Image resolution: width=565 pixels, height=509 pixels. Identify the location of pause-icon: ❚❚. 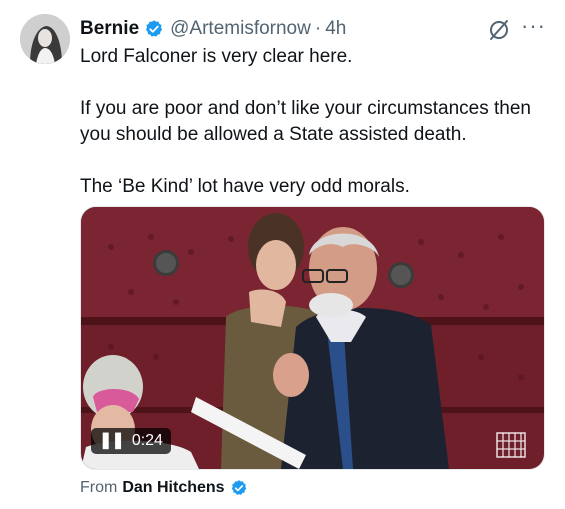
(112, 441).